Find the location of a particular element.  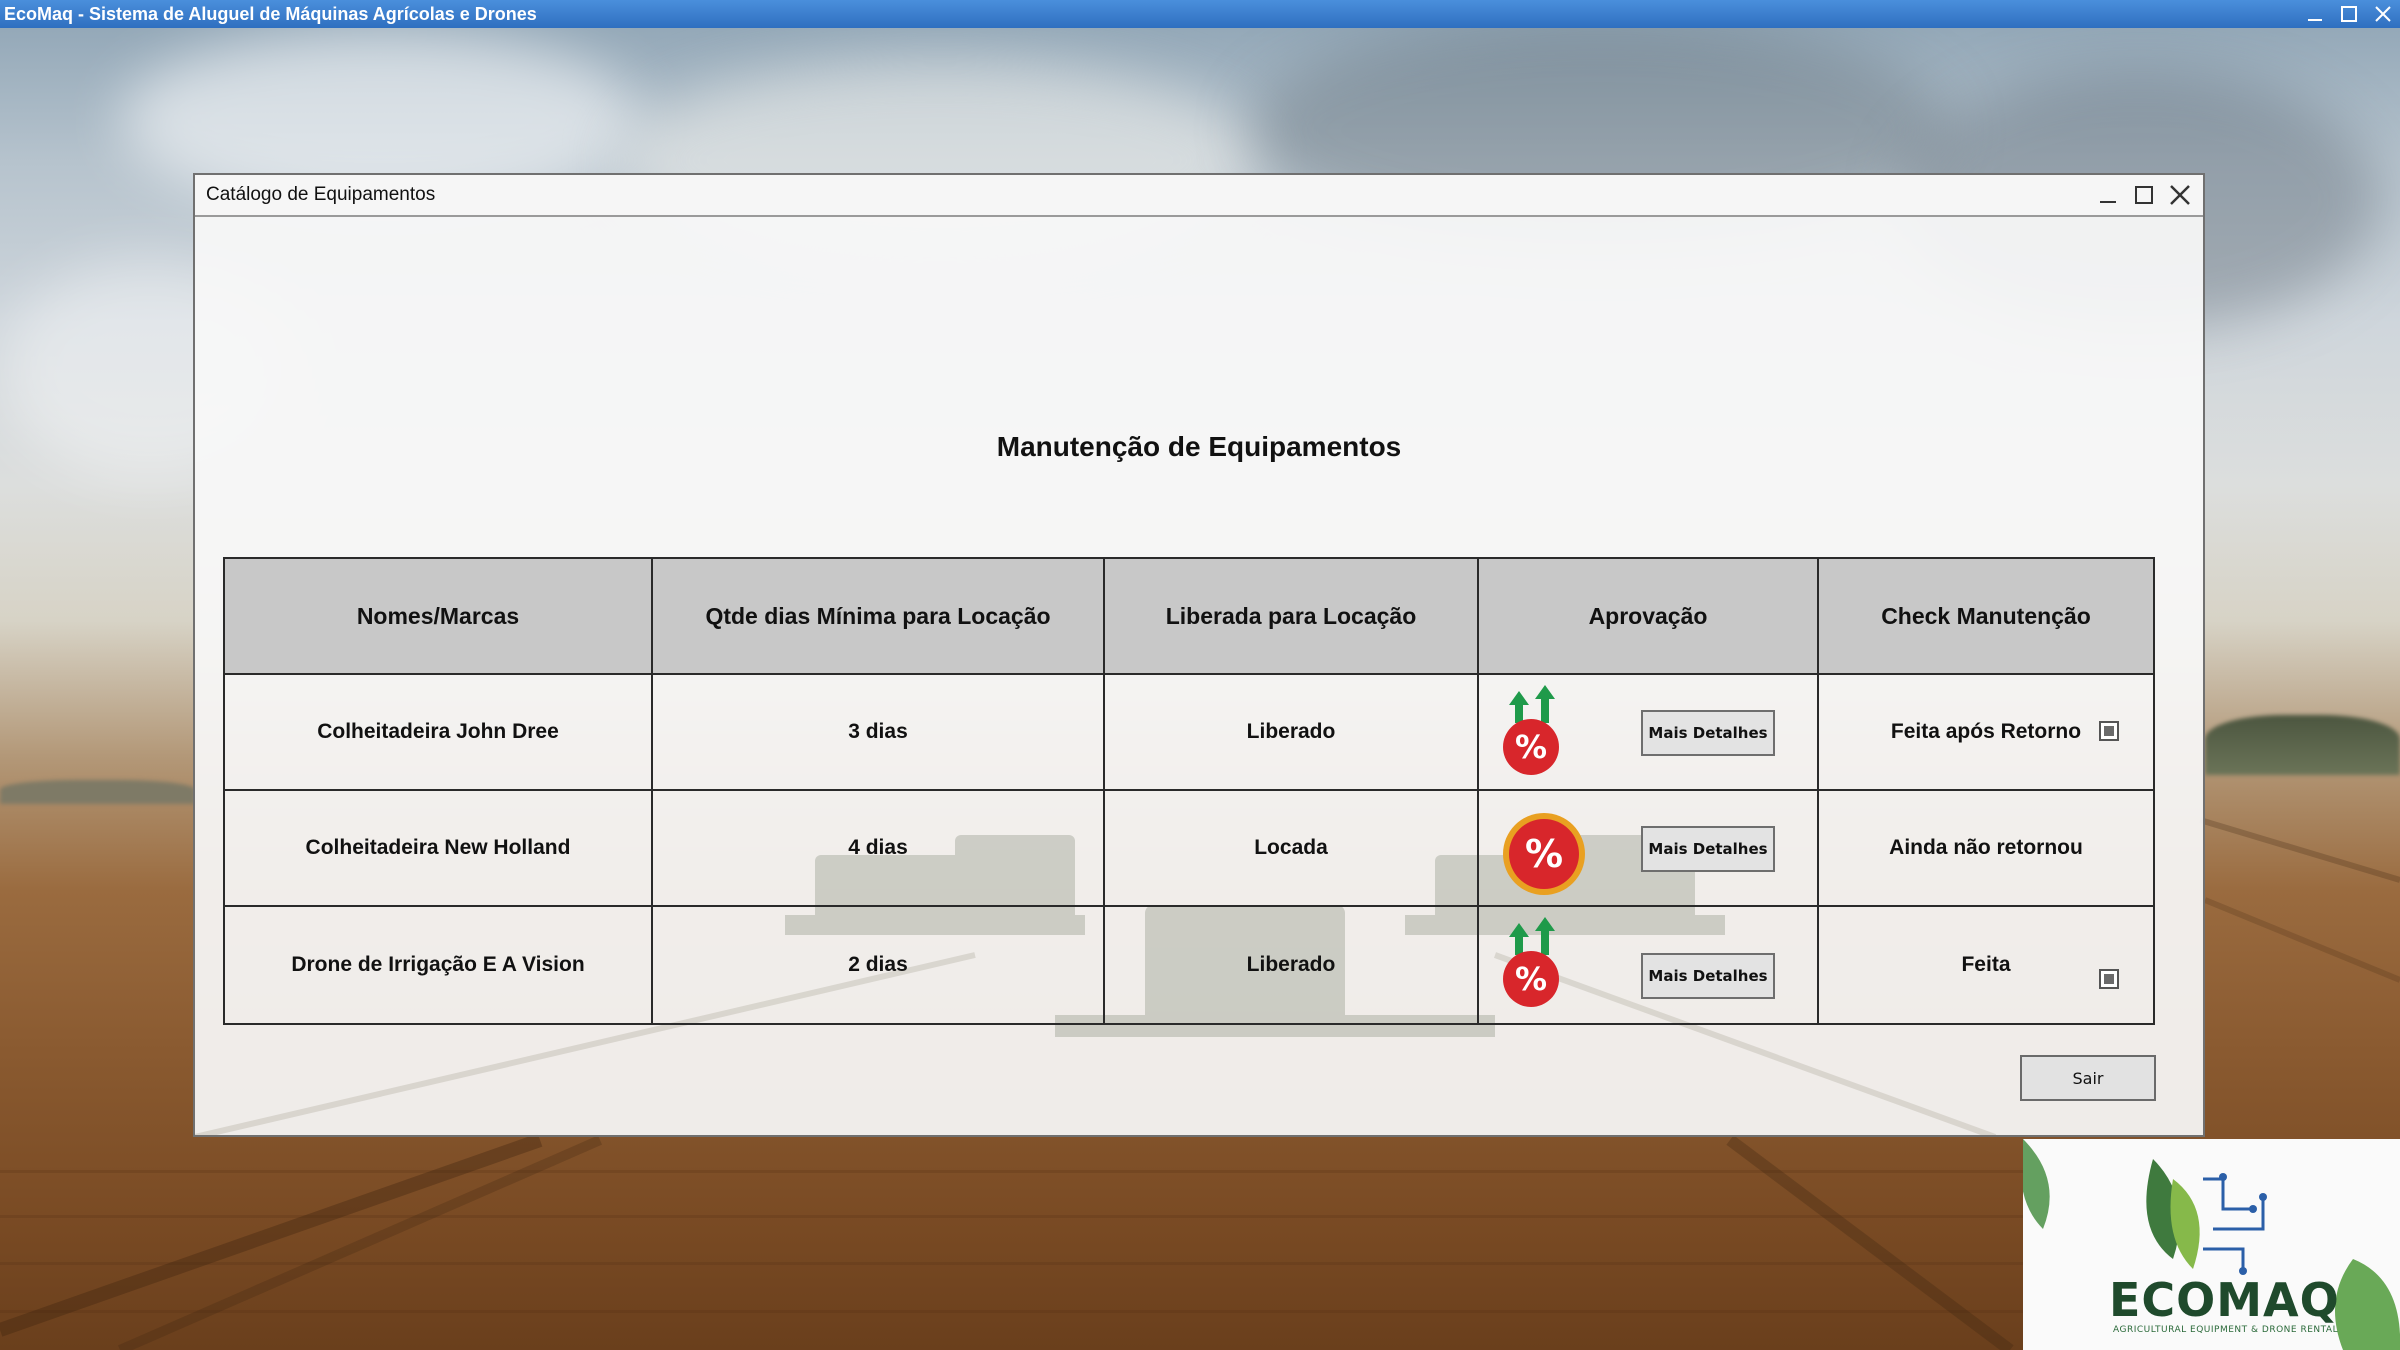

row-2-min-days: 4 dias is located at coordinates (879, 849).